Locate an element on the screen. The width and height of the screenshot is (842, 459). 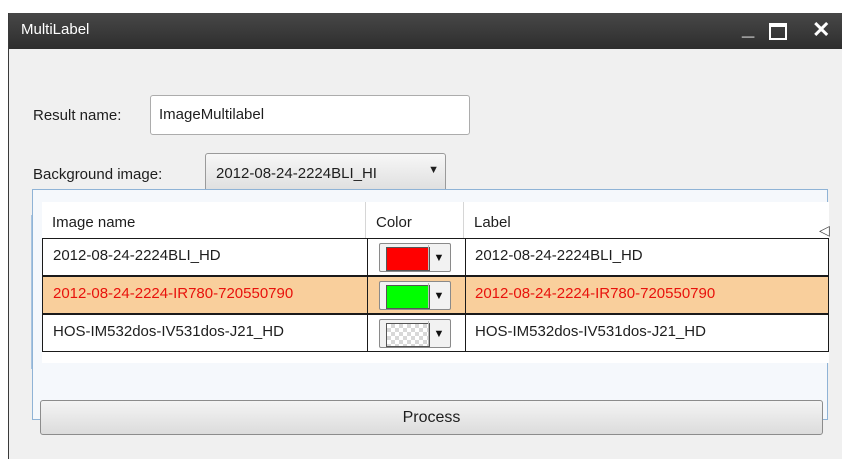
image-name-text: 2012-08-24-2224BLI_HD is located at coordinates (137, 255).